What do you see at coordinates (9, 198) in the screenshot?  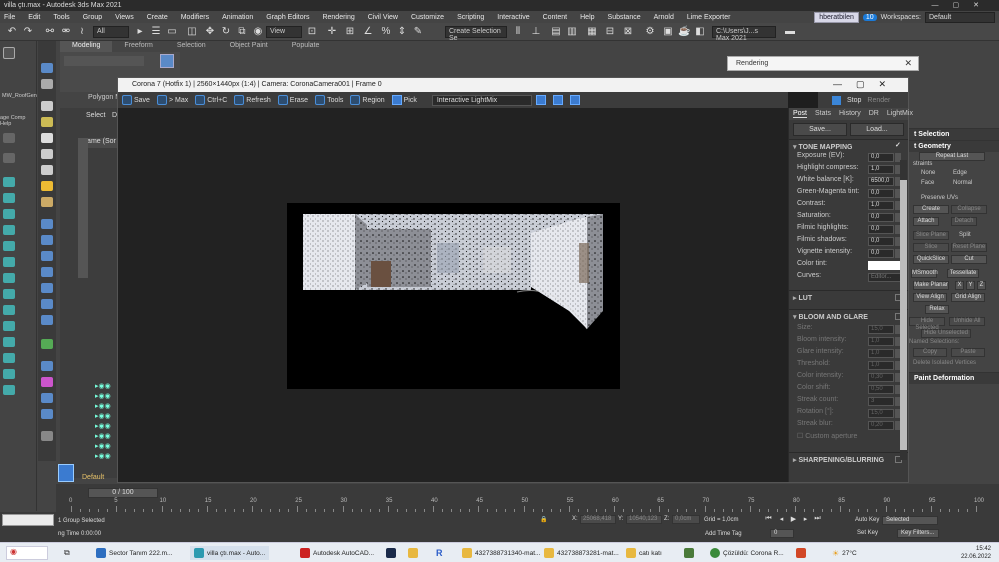 I see `camera-icon` at bounding box center [9, 198].